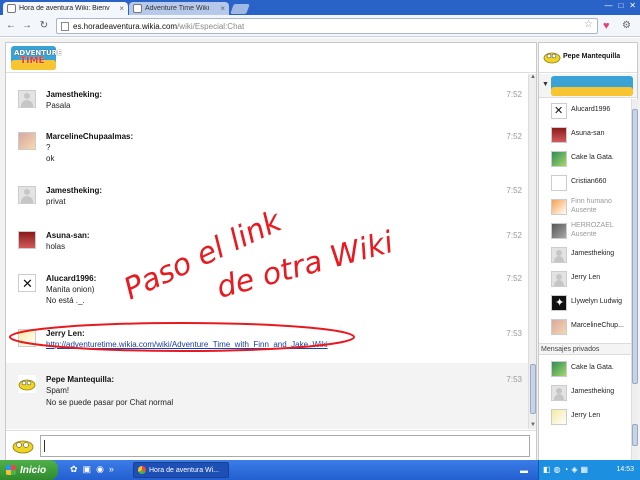  I want to click on chrome-icon: ◉, so click(100, 469).